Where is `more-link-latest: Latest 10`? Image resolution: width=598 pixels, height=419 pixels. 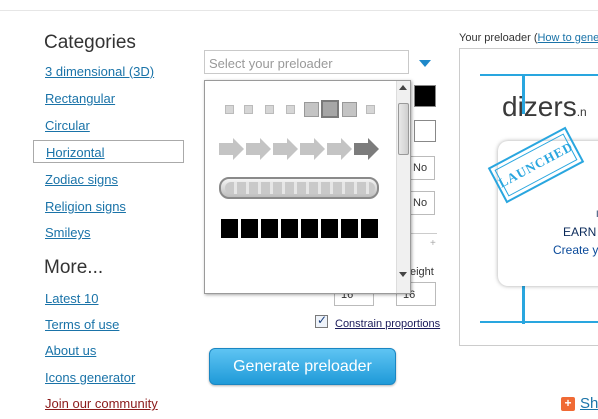 more-link-latest: Latest 10 is located at coordinates (72, 298).